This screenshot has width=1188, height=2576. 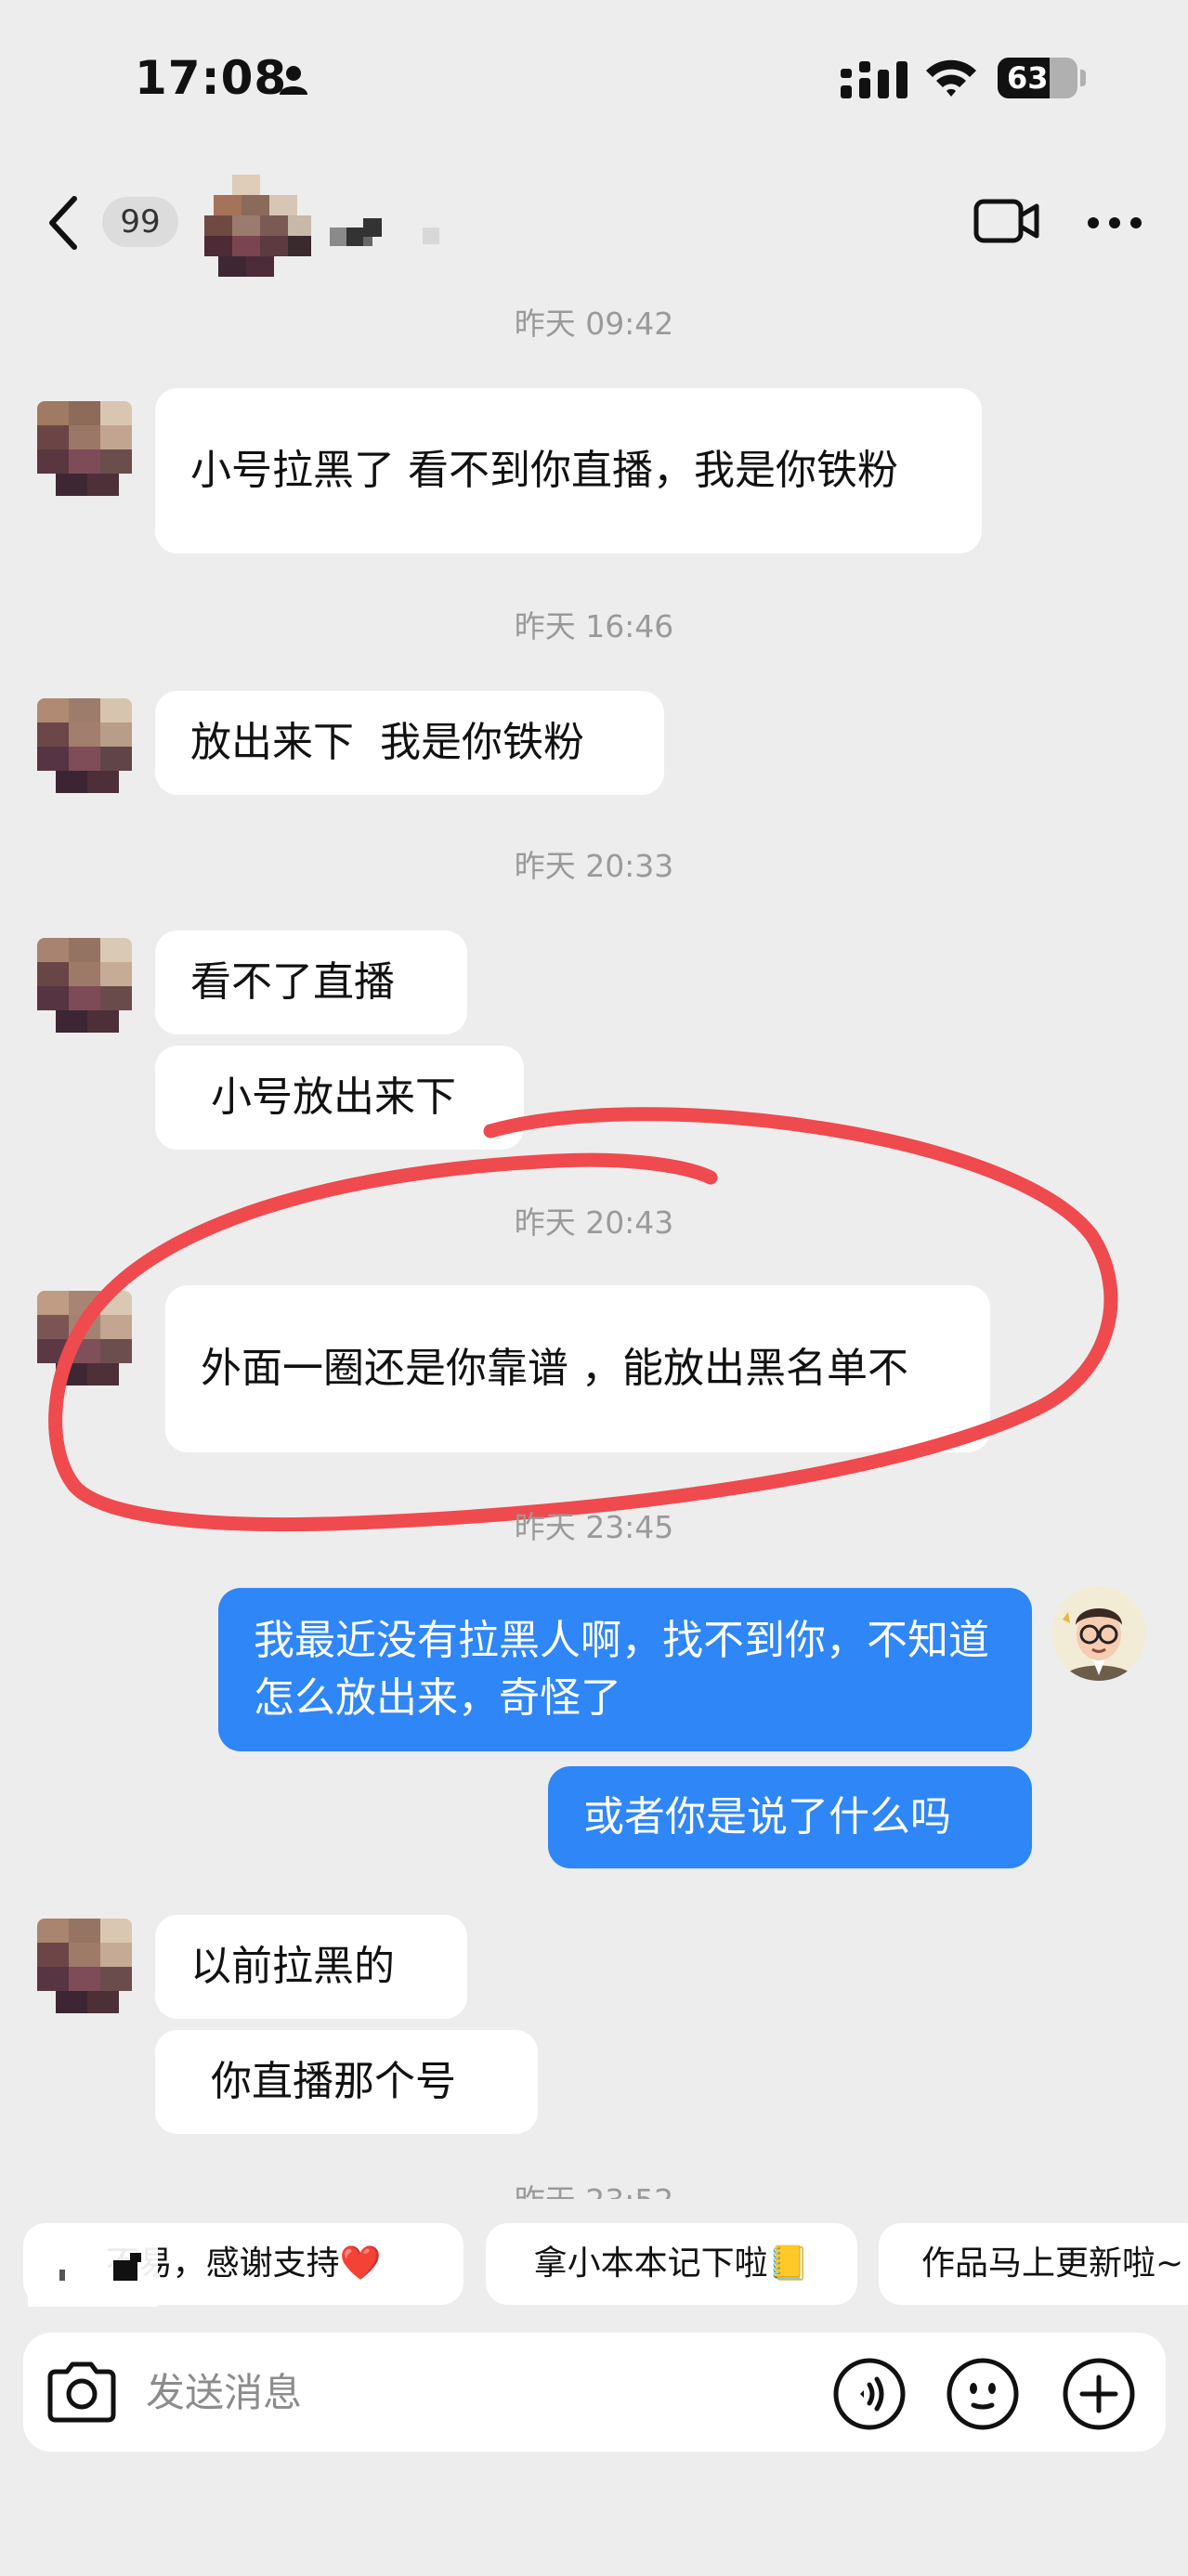 I want to click on message-bubble: 以前拉黑的, so click(x=311, y=1967).